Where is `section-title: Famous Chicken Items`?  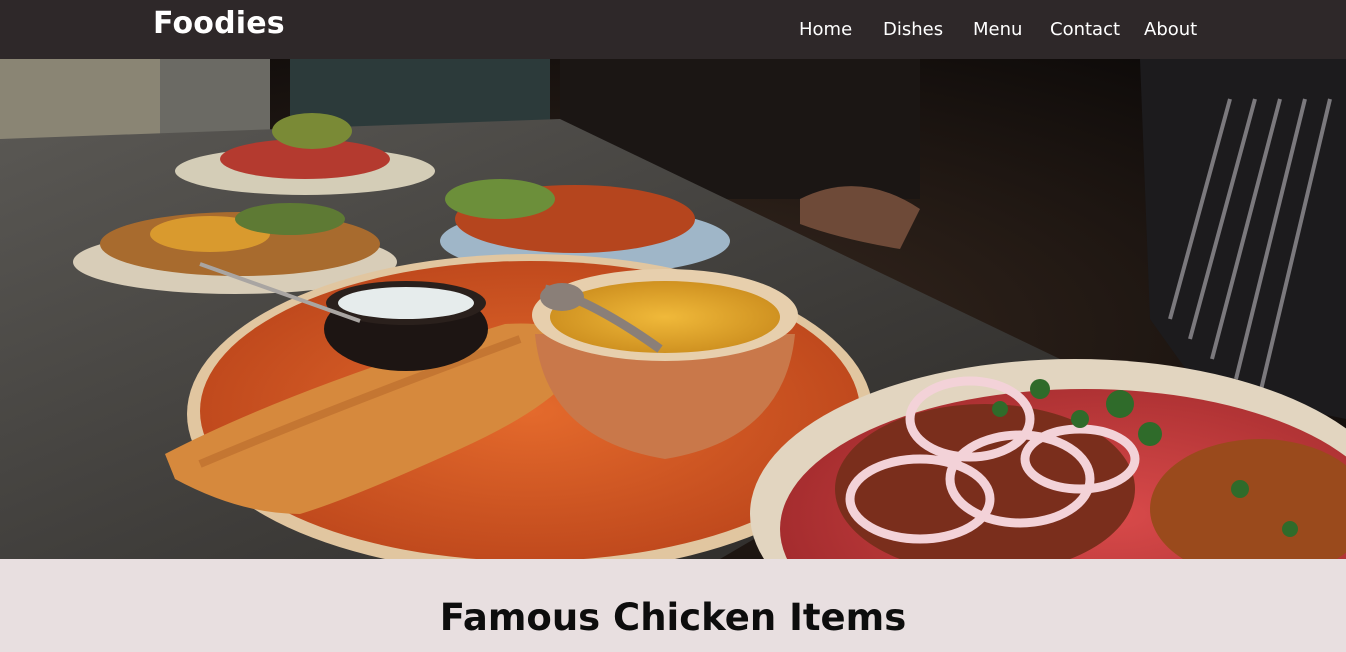
section-title: Famous Chicken Items is located at coordinates (673, 617).